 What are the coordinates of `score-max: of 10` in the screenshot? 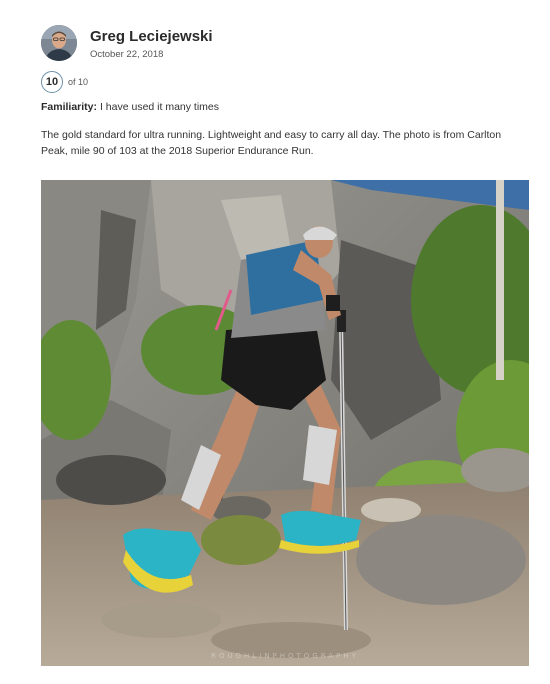 It's located at (78, 82).